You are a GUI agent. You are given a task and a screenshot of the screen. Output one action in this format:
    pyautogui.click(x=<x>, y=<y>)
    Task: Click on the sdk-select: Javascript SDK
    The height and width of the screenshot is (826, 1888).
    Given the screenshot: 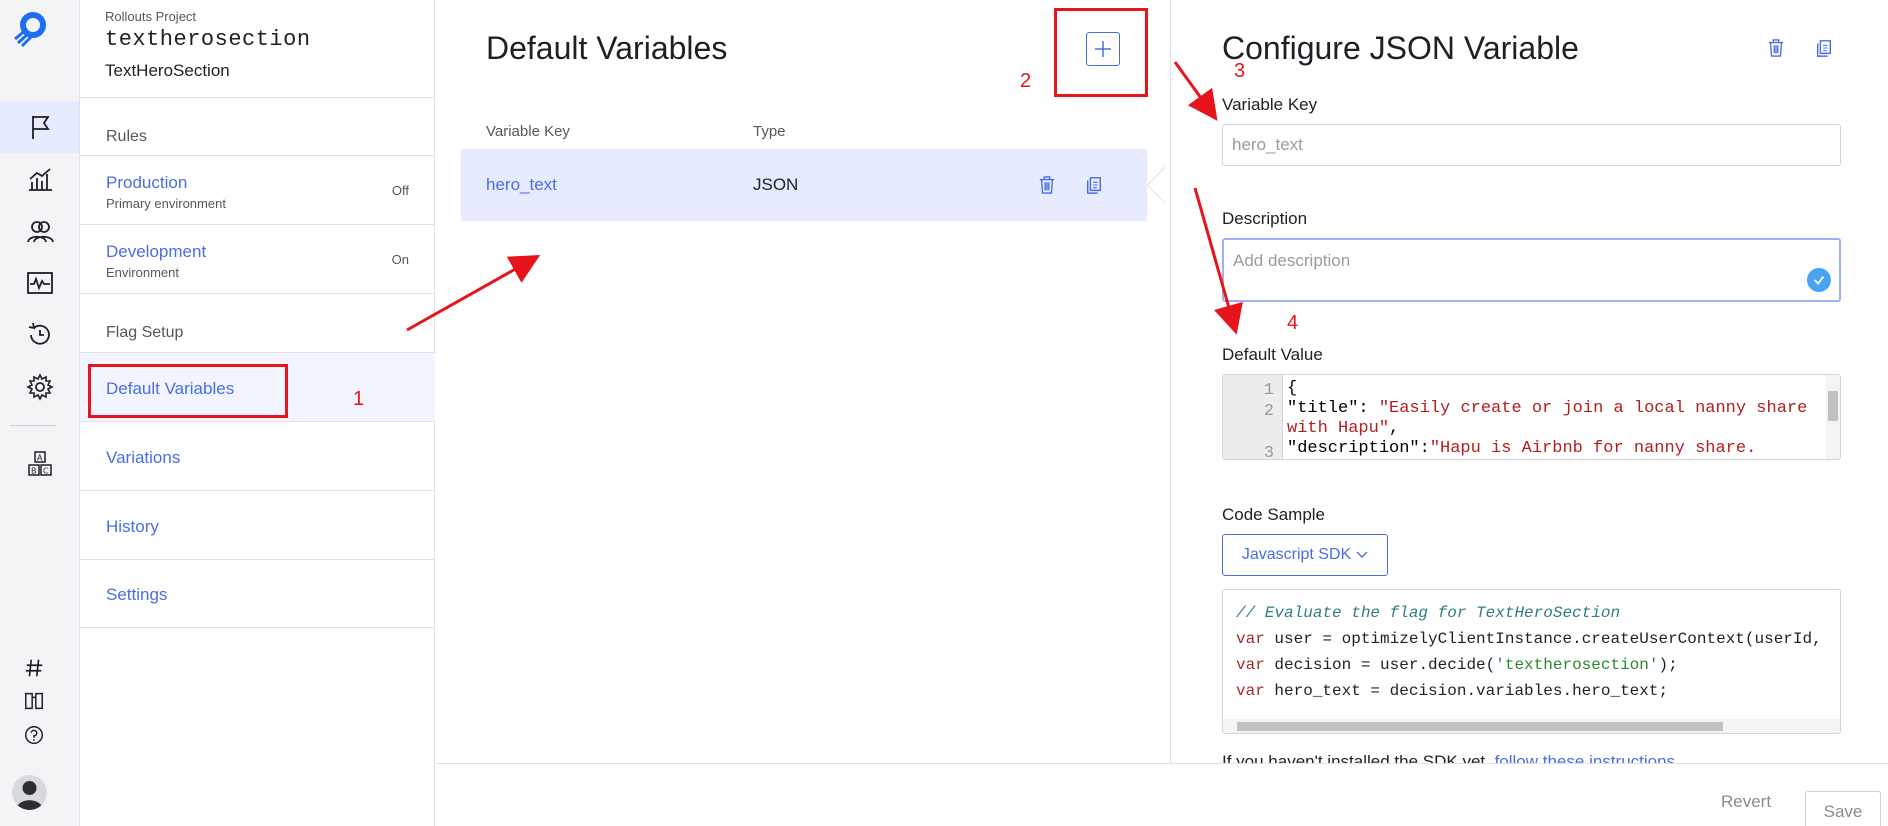 What is the action you would take?
    pyautogui.click(x=1305, y=555)
    